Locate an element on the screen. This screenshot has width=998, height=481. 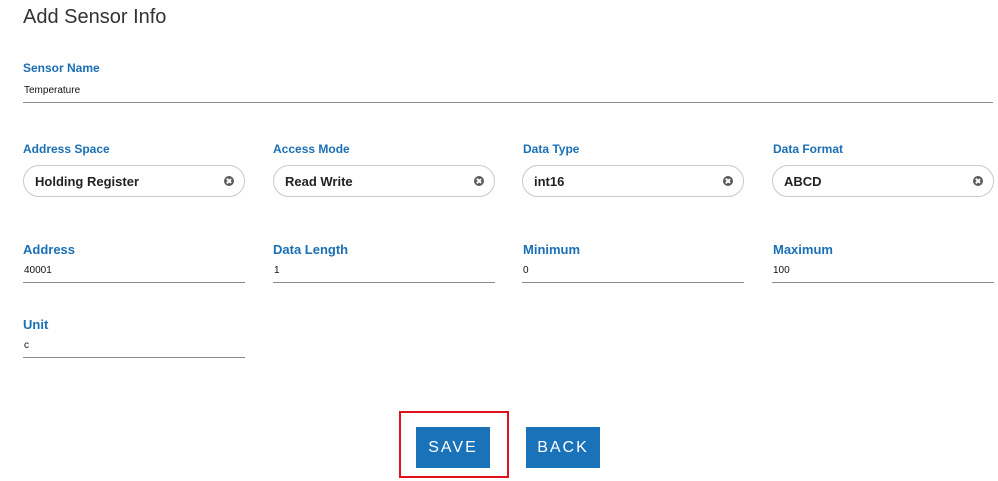
address-space-value: Holding Register is located at coordinates (87, 181).